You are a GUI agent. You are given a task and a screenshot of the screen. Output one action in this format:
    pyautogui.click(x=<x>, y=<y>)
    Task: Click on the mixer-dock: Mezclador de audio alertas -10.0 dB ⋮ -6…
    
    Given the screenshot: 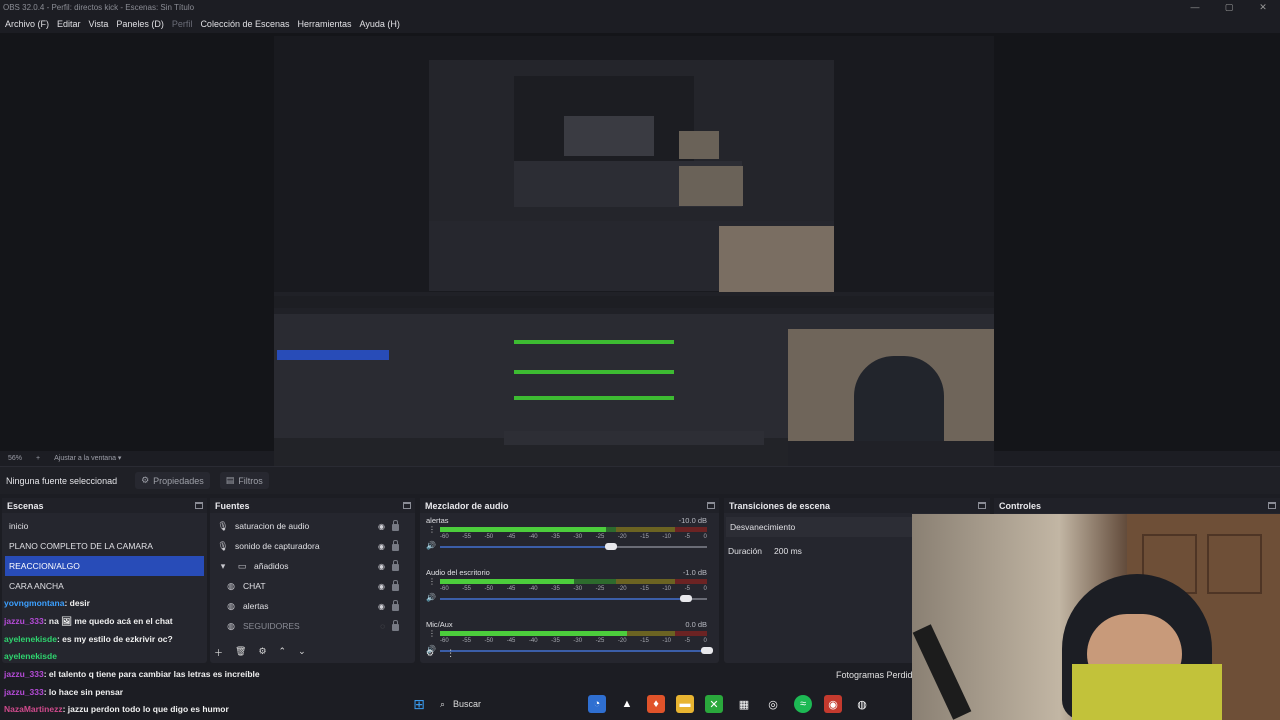 What is the action you would take?
    pyautogui.click(x=569, y=580)
    